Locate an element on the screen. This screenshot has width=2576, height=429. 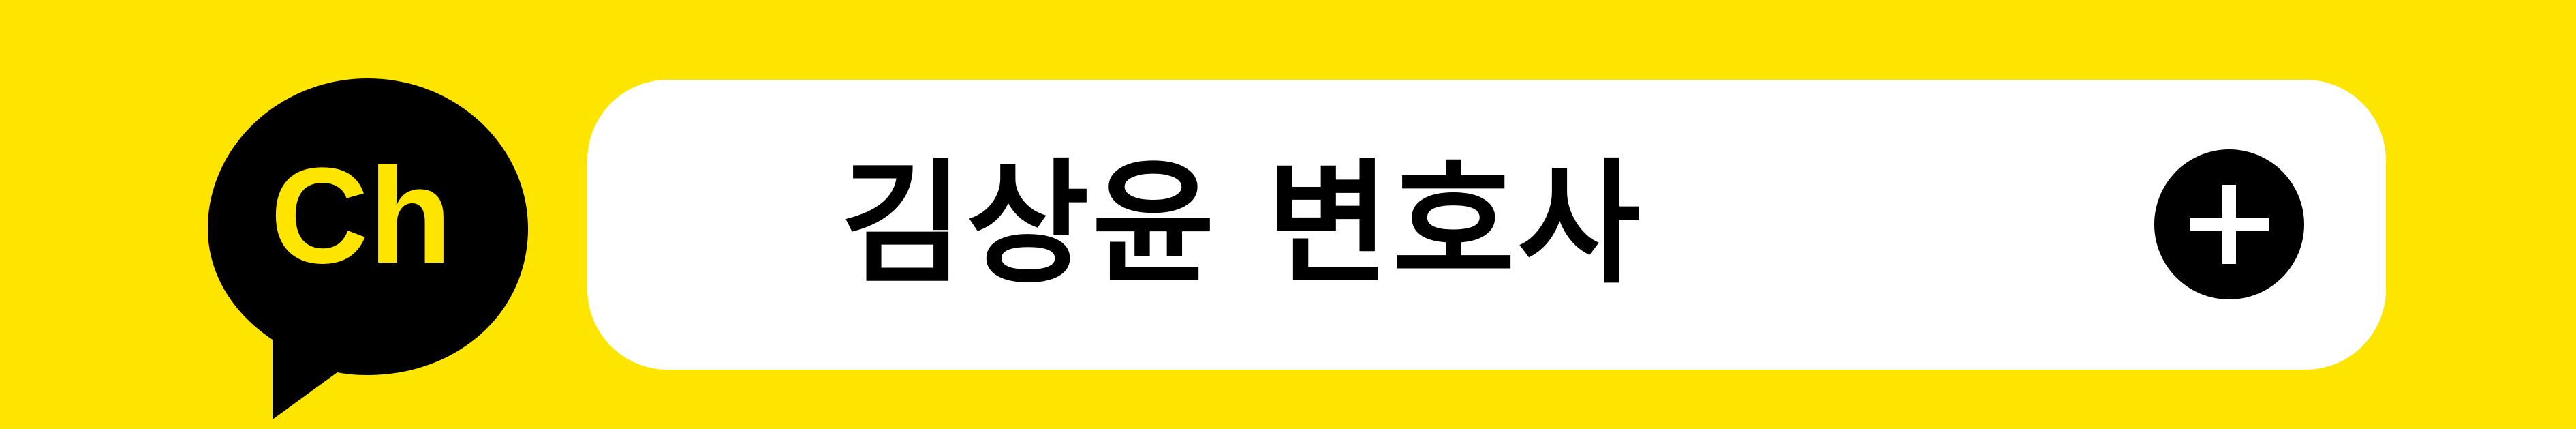
channel-name: 김상윤 변호사 is located at coordinates (1242, 224).